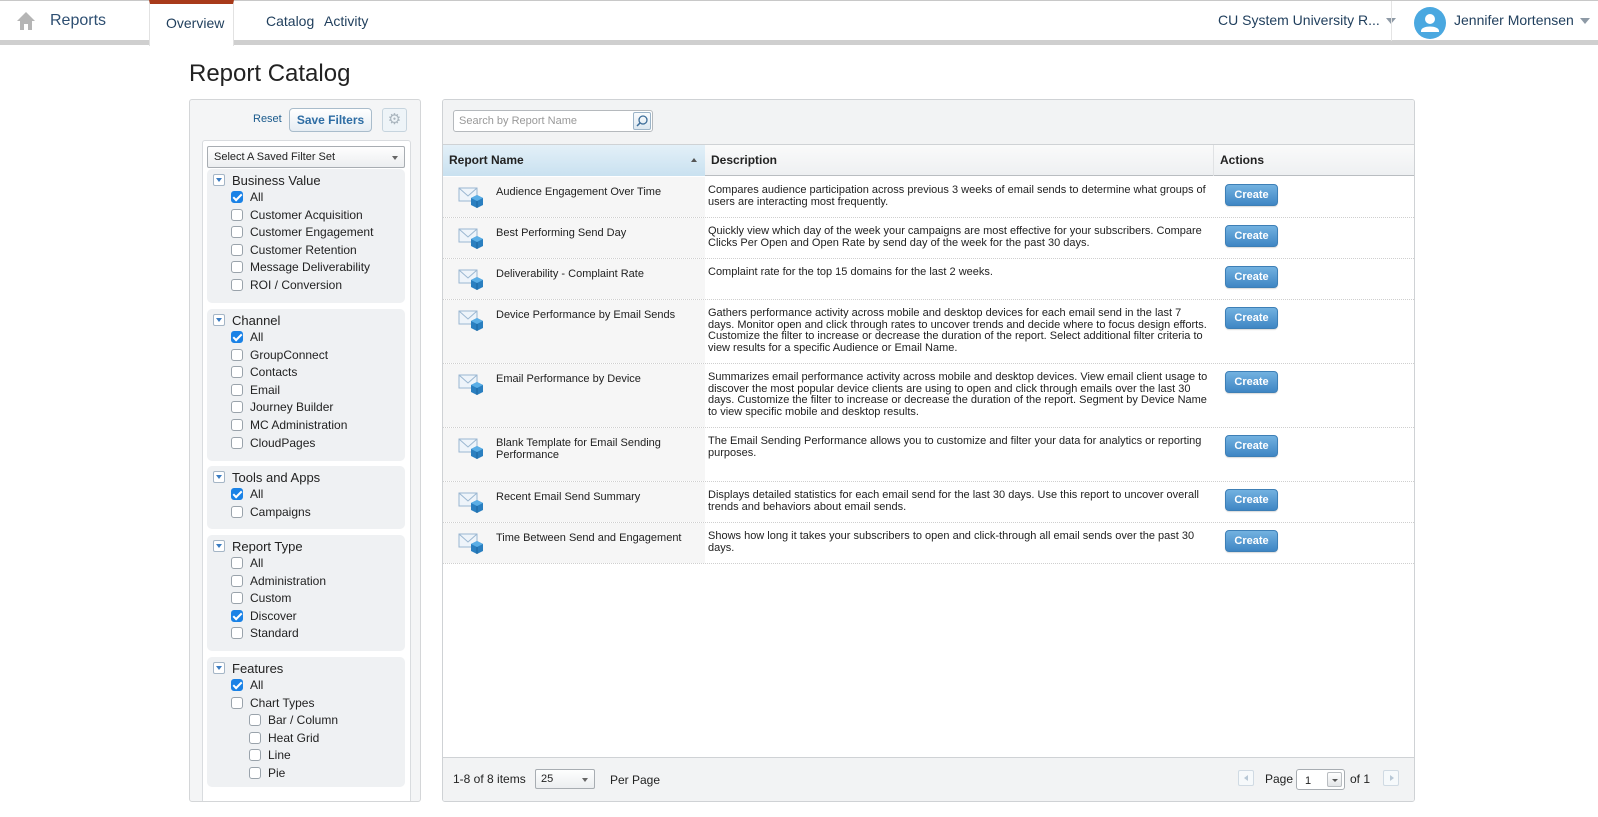  What do you see at coordinates (1246, 778) in the screenshot?
I see `previous-page-button` at bounding box center [1246, 778].